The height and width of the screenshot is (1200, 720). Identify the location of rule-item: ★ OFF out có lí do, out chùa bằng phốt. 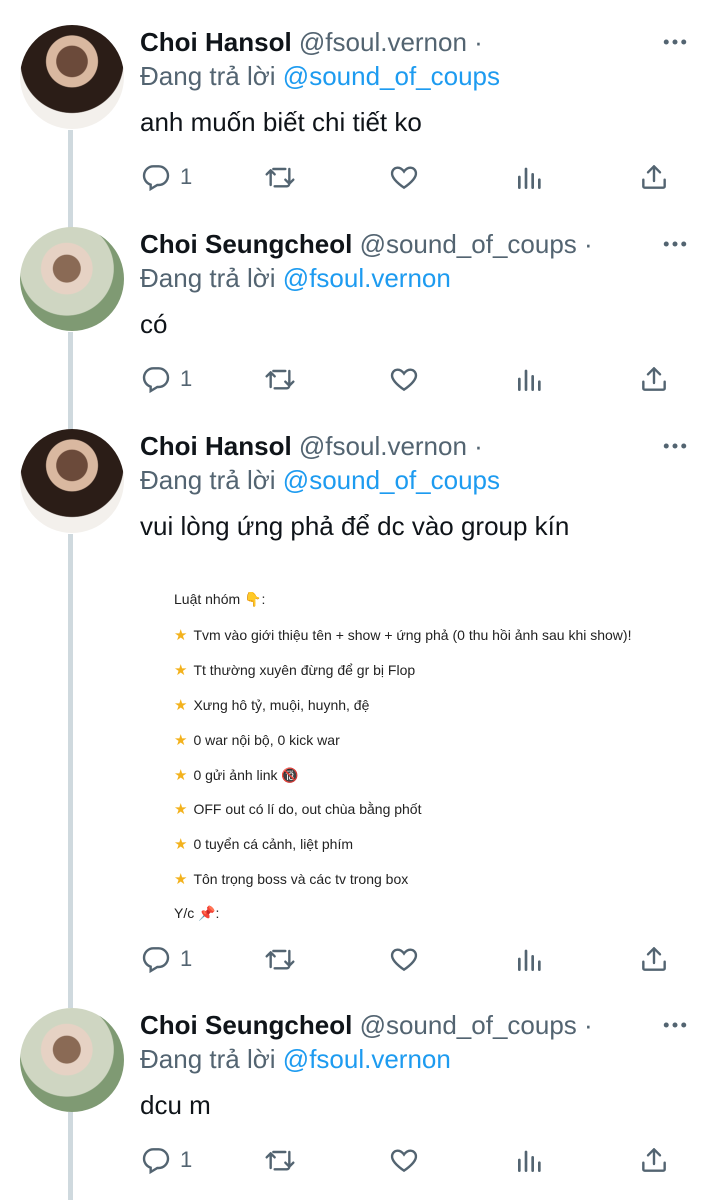
(298, 809).